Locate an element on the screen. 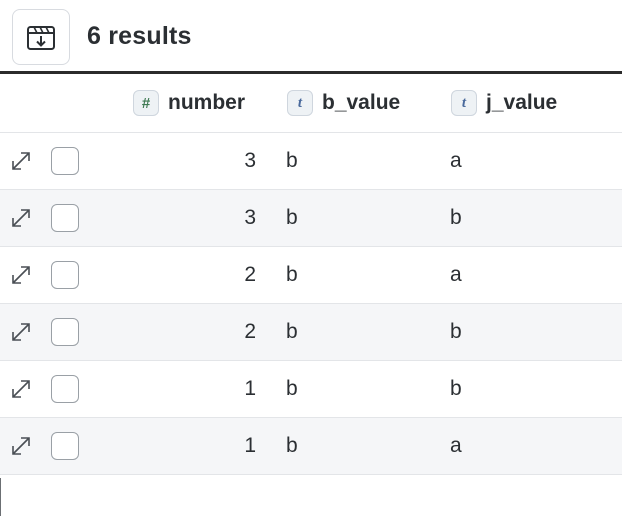  export-button is located at coordinates (41, 37).